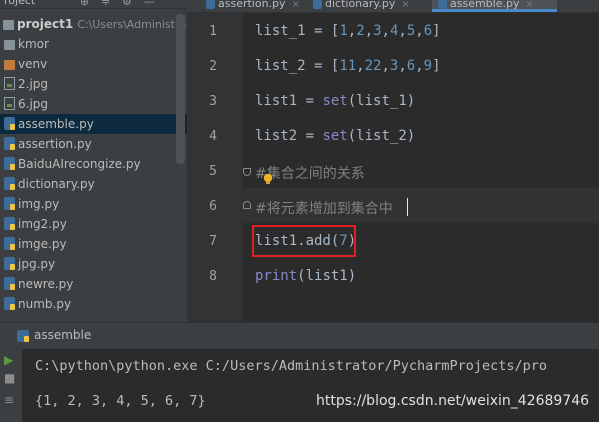 This screenshot has width=599, height=422. What do you see at coordinates (213, 66) in the screenshot?
I see `line-number: 2` at bounding box center [213, 66].